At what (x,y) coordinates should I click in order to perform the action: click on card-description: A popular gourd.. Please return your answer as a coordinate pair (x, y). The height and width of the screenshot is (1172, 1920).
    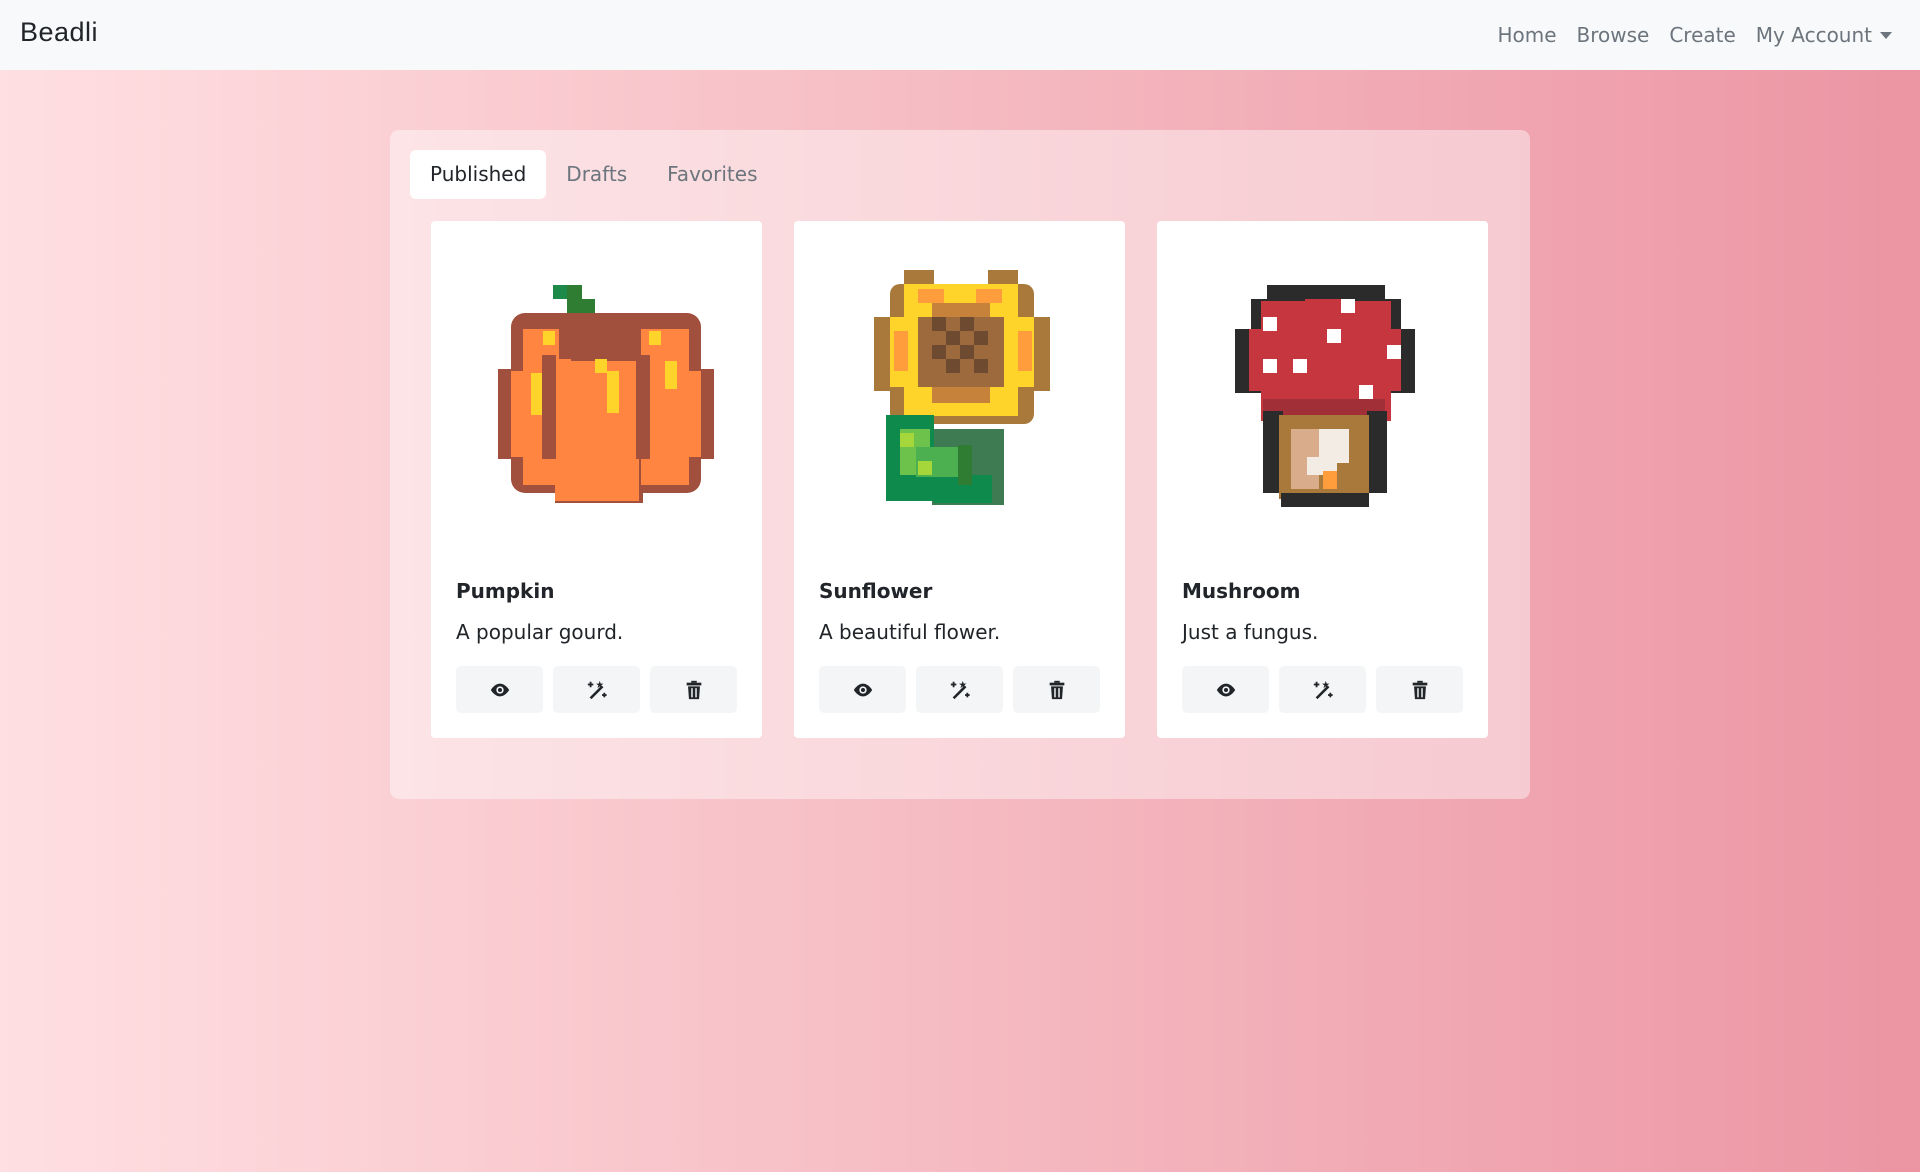
    Looking at the image, I should click on (540, 632).